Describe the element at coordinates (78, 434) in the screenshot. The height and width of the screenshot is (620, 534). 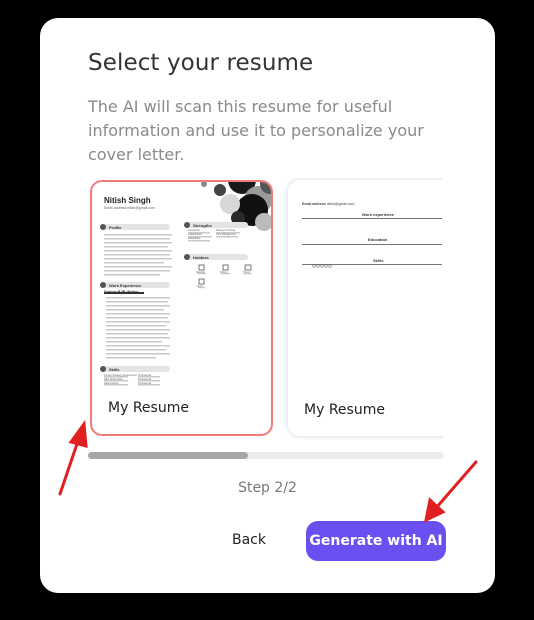
I see `annotation-arrowhead-left` at that location.